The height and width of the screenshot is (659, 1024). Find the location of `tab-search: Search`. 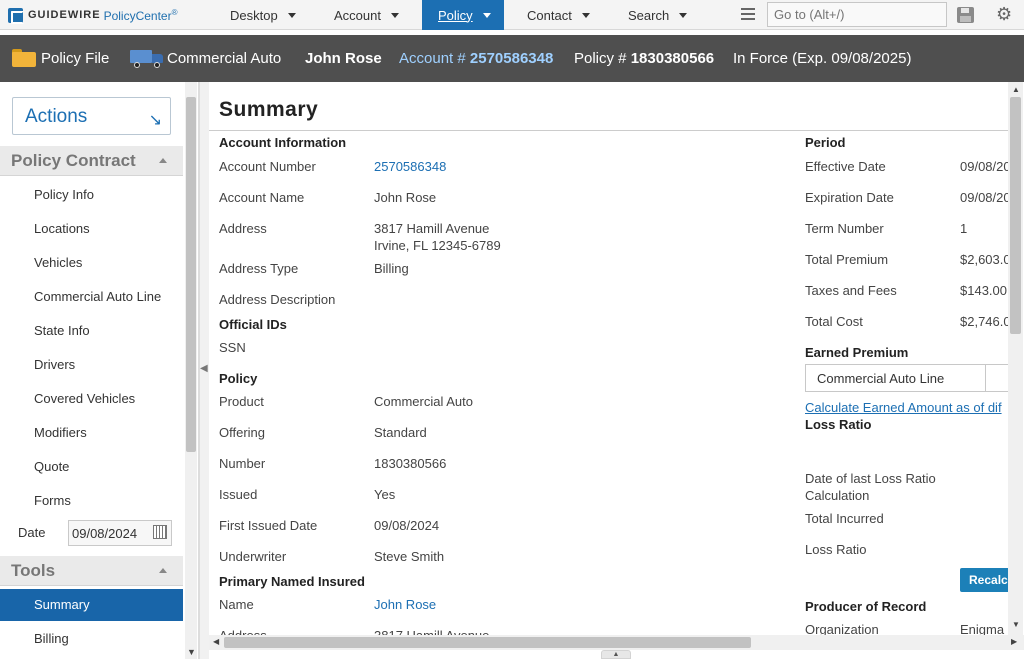

tab-search: Search is located at coordinates (658, 15).